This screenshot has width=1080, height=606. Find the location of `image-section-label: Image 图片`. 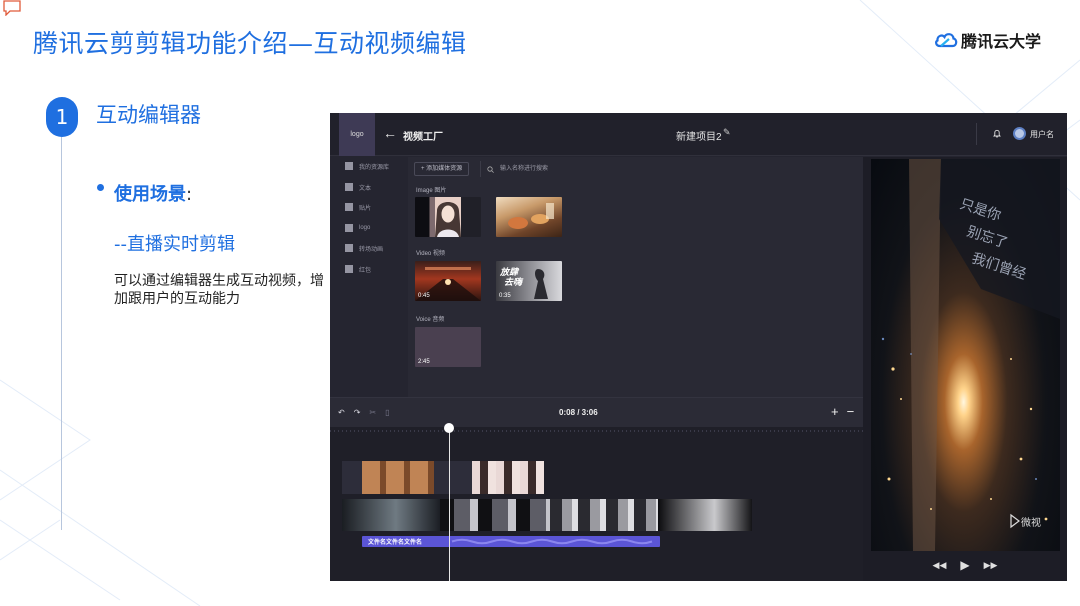

image-section-label: Image 图片 is located at coordinates (431, 191).